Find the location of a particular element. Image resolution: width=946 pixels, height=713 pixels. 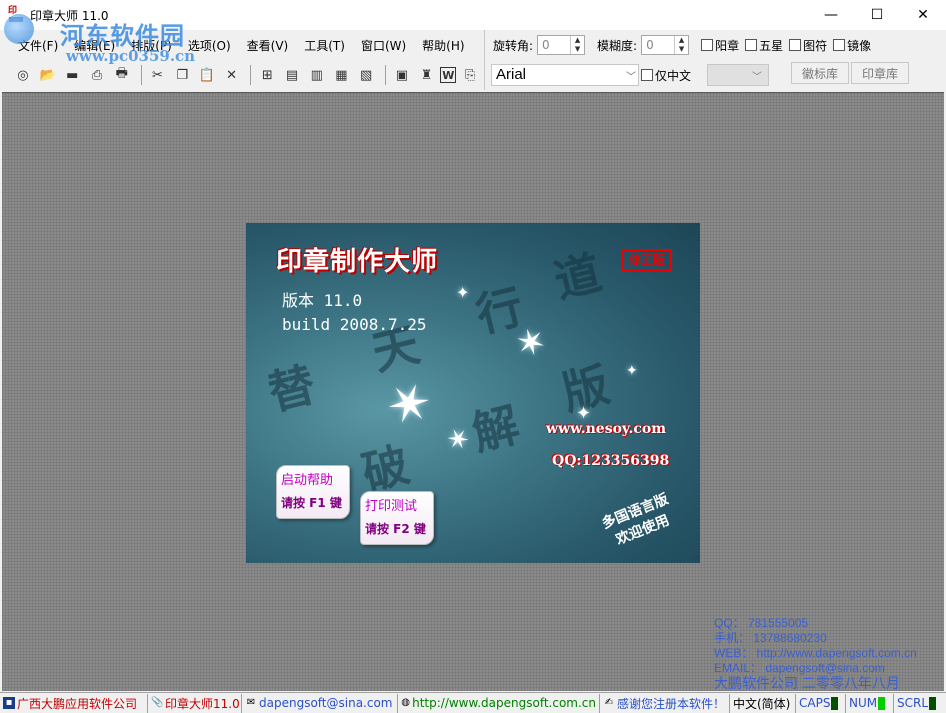

splash-url: www.nesoy.com is located at coordinates (606, 429).